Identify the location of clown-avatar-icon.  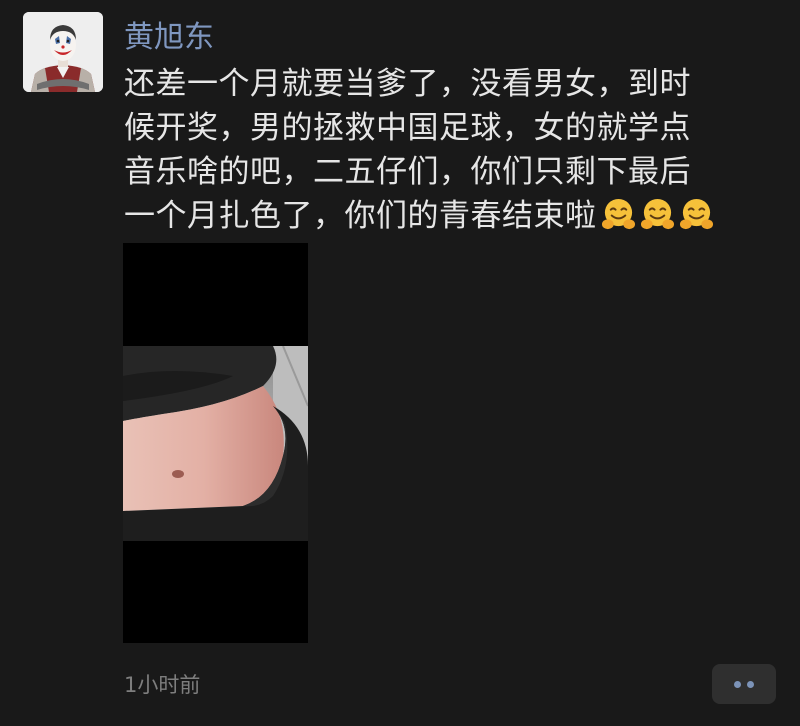
(63, 52).